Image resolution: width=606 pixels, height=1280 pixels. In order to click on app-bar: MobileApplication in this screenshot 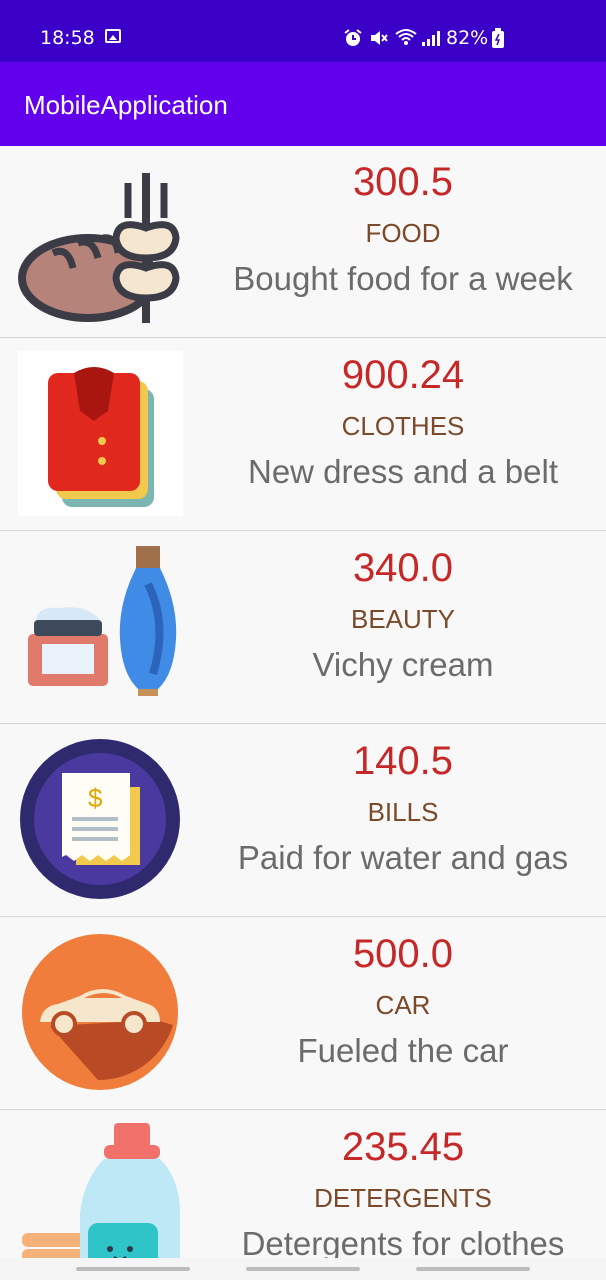, I will do `click(303, 104)`.